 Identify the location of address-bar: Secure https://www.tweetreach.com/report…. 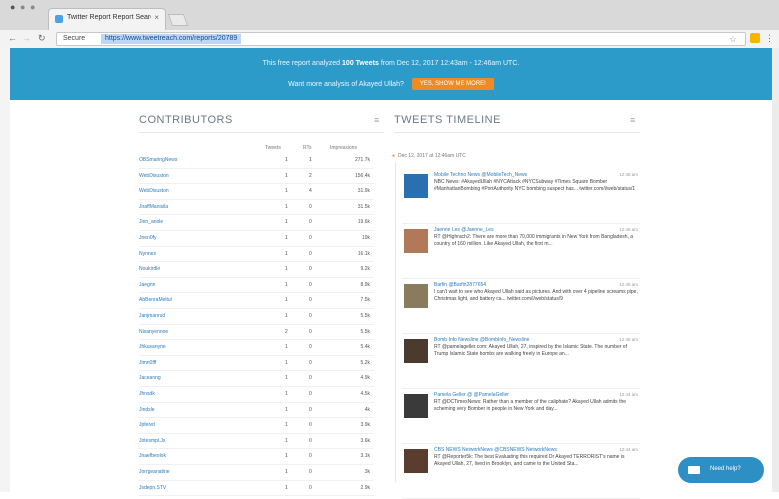
(401, 39).